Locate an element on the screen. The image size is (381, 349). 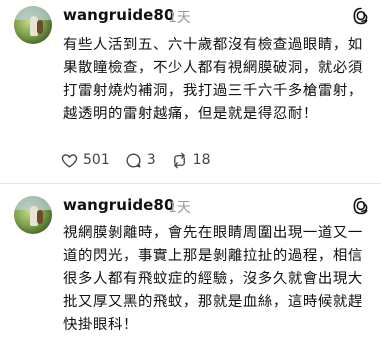
like-count: 501 is located at coordinates (96, 160).